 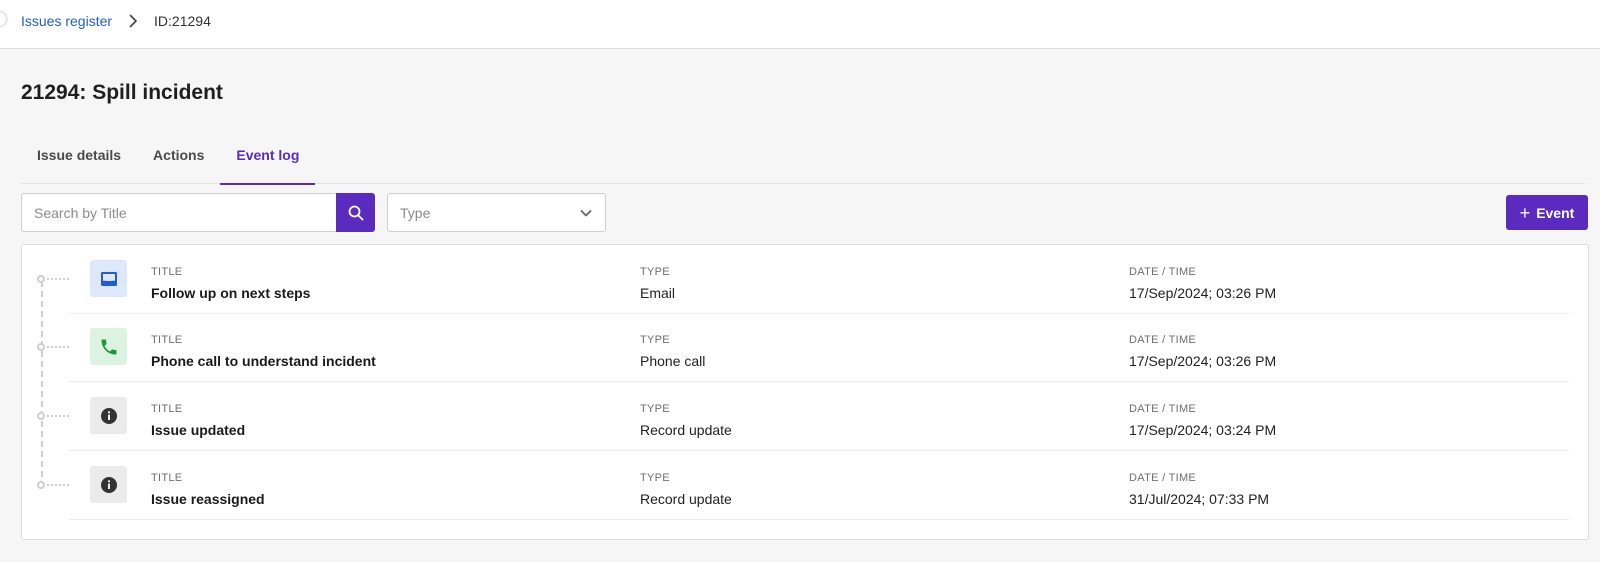 I want to click on event-title: Follow up on next steps, so click(x=231, y=293).